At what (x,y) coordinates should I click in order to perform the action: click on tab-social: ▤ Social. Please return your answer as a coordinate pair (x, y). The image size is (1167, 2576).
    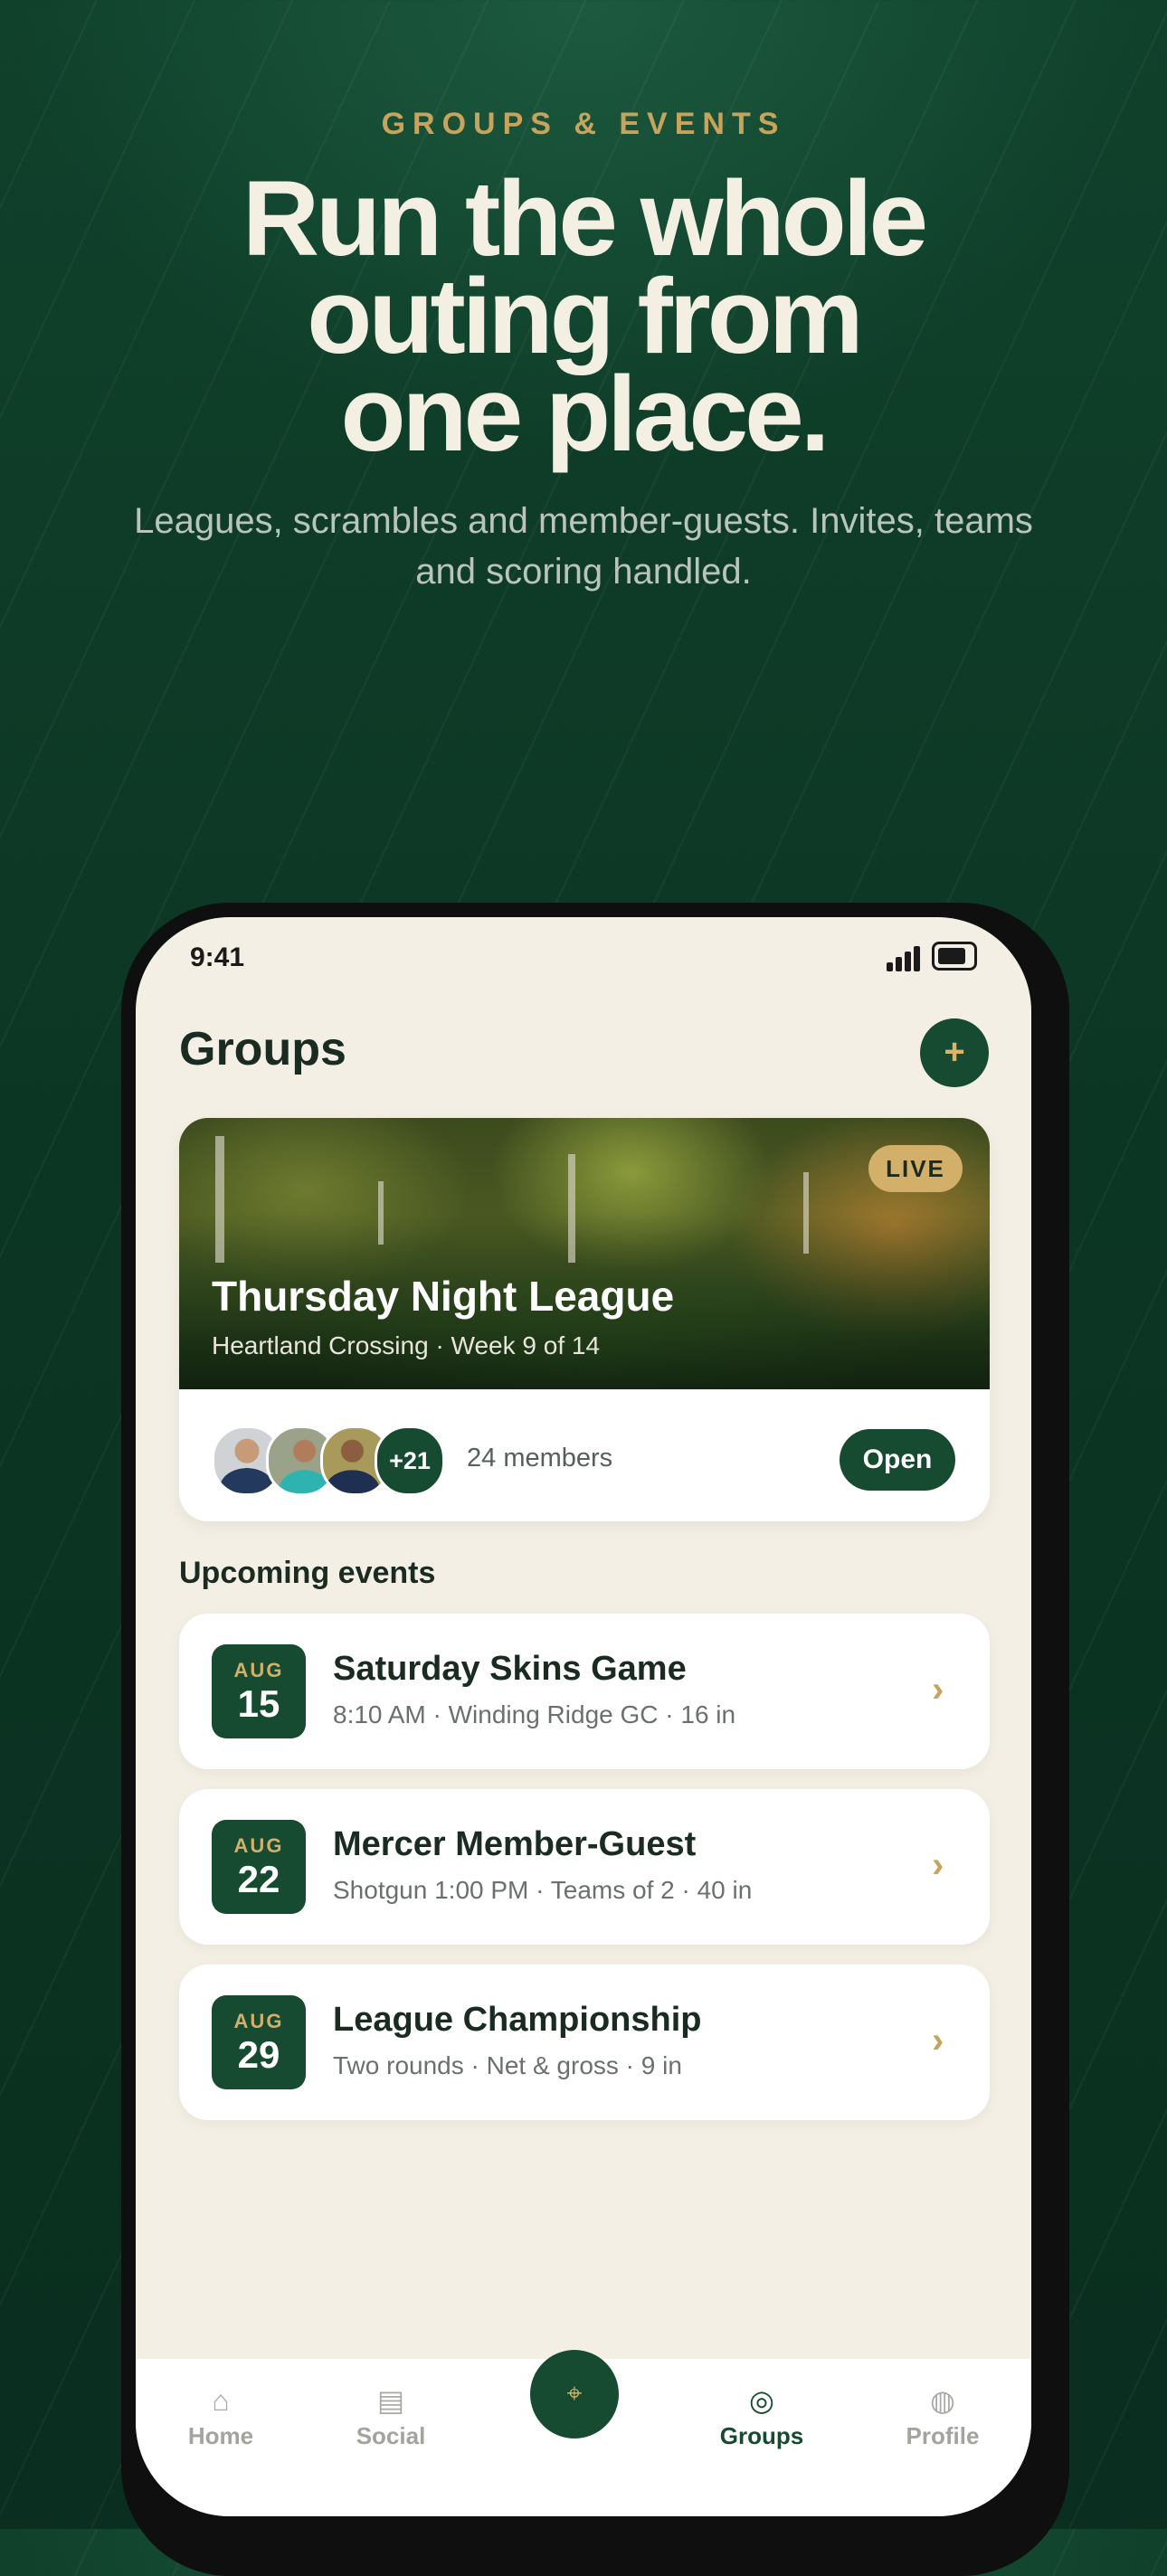
    Looking at the image, I should click on (391, 2416).